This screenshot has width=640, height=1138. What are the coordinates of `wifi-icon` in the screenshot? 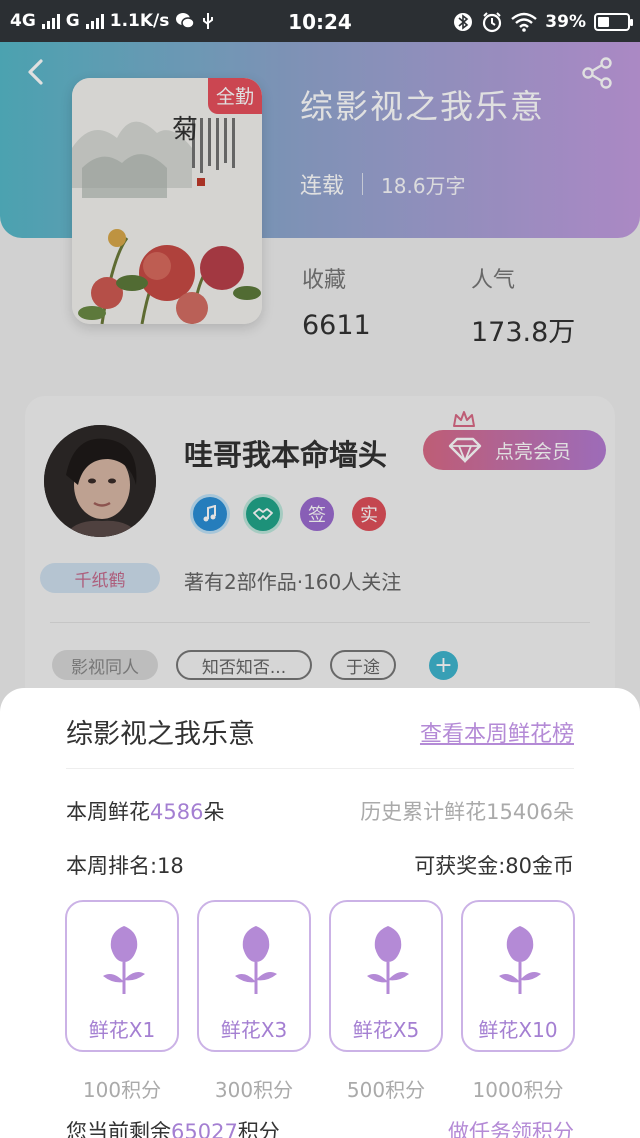 It's located at (524, 22).